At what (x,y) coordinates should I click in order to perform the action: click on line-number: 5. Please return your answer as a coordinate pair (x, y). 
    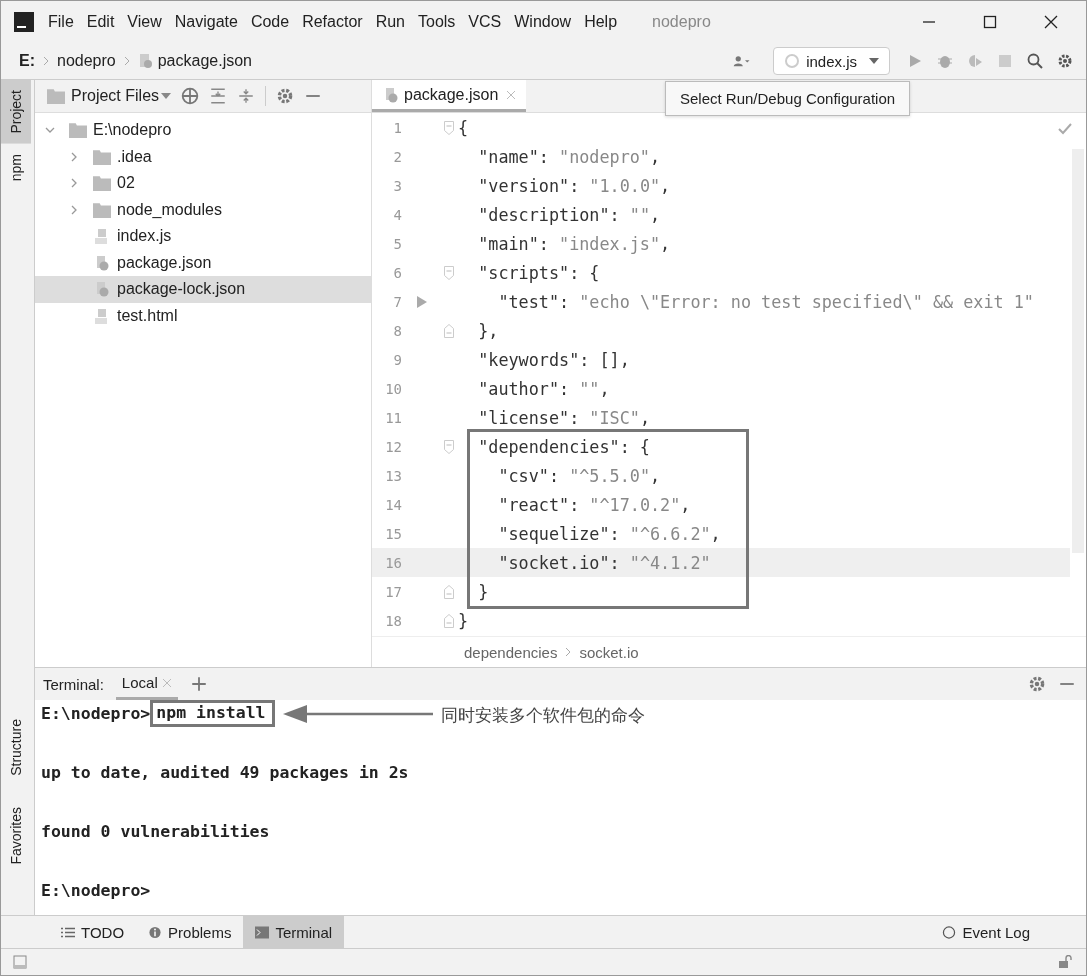
    Looking at the image, I should click on (397, 243).